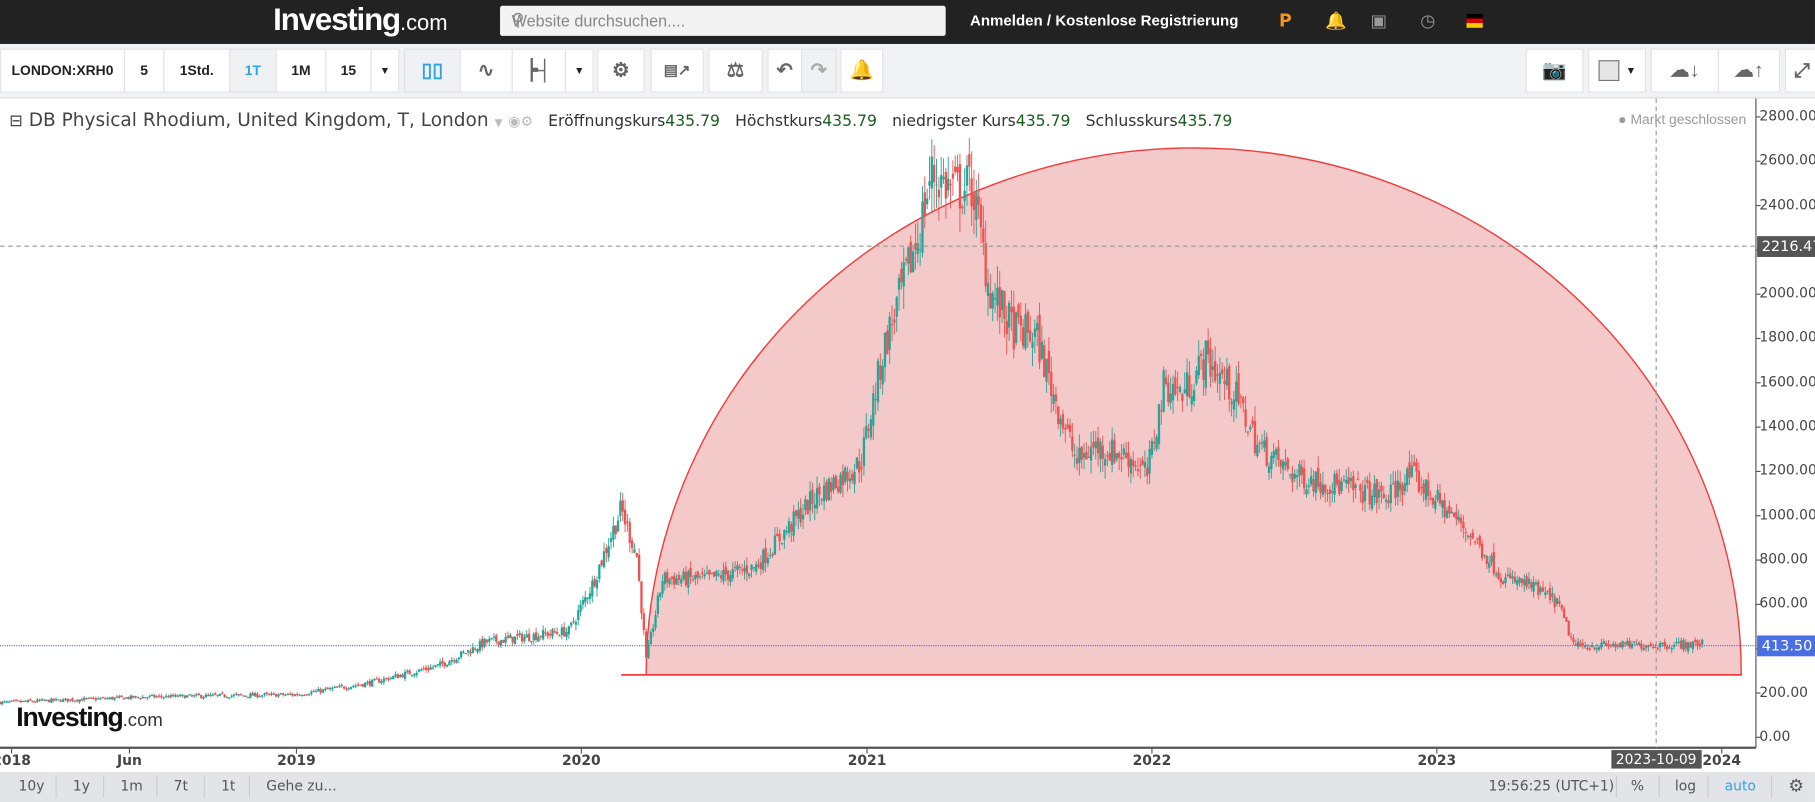 The height and width of the screenshot is (802, 1815). I want to click on range-7t: 7t, so click(181, 786).